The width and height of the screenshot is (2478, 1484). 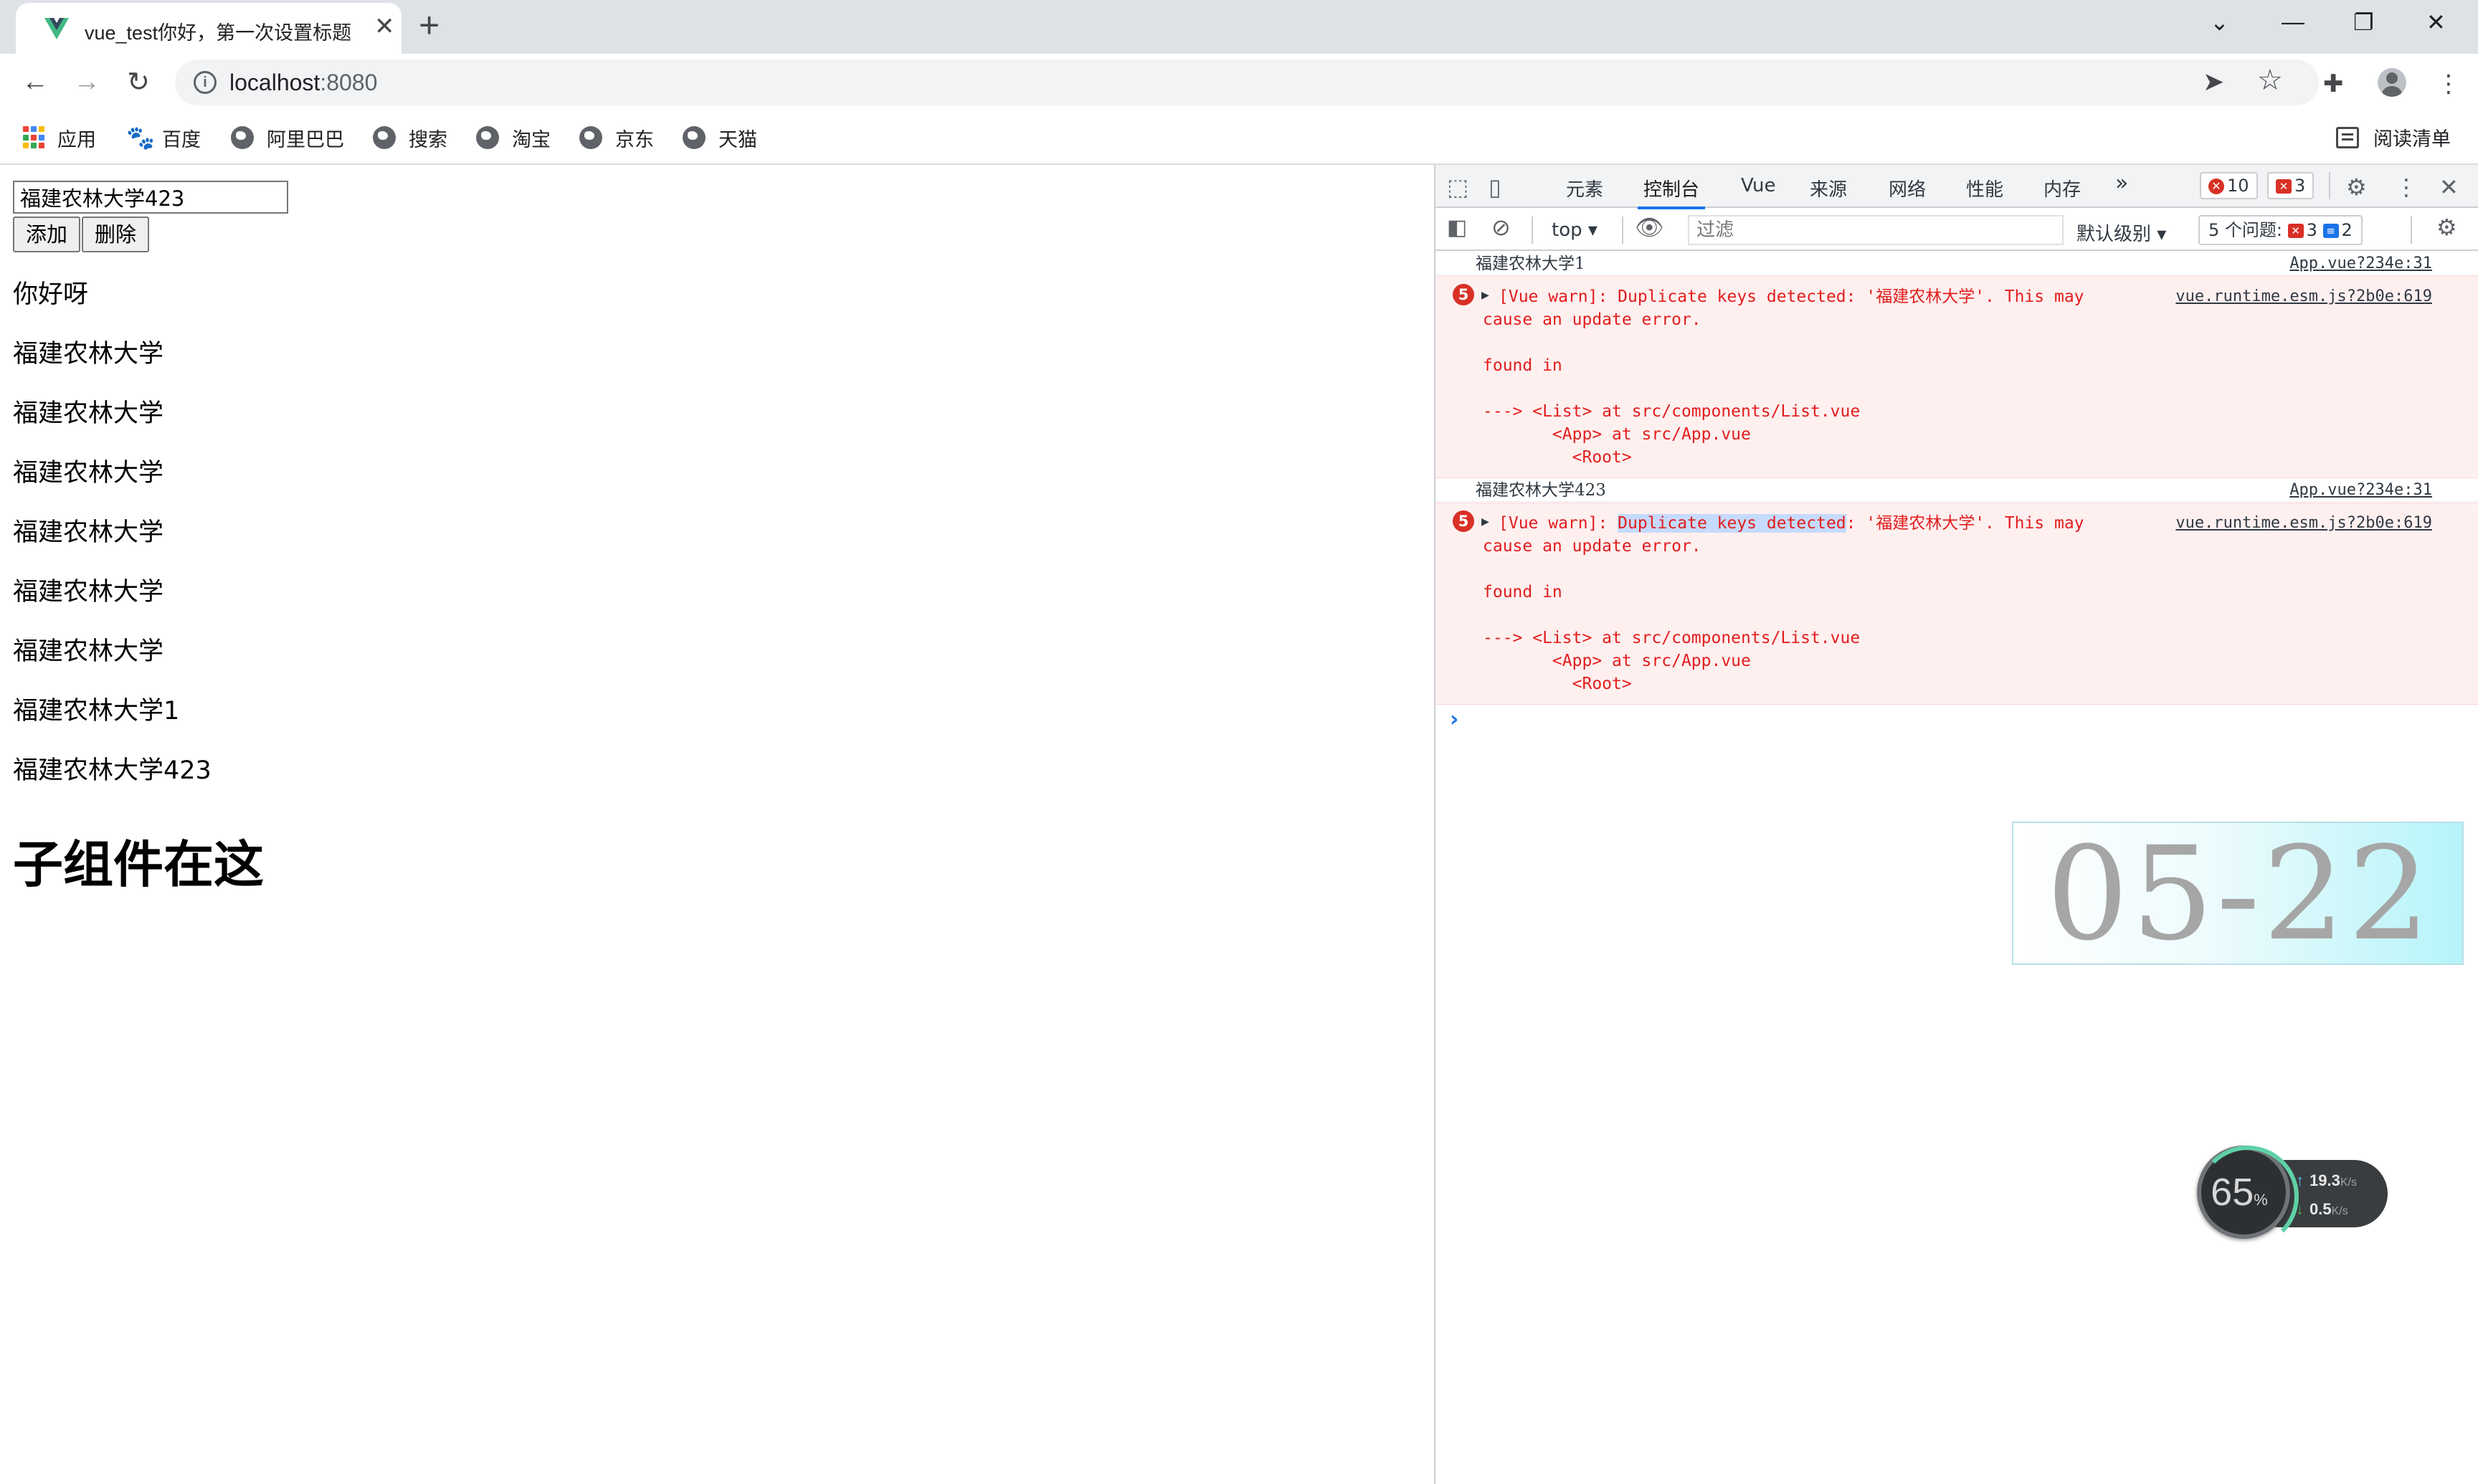 What do you see at coordinates (1758, 185) in the screenshot?
I see `tab-vue: Vue` at bounding box center [1758, 185].